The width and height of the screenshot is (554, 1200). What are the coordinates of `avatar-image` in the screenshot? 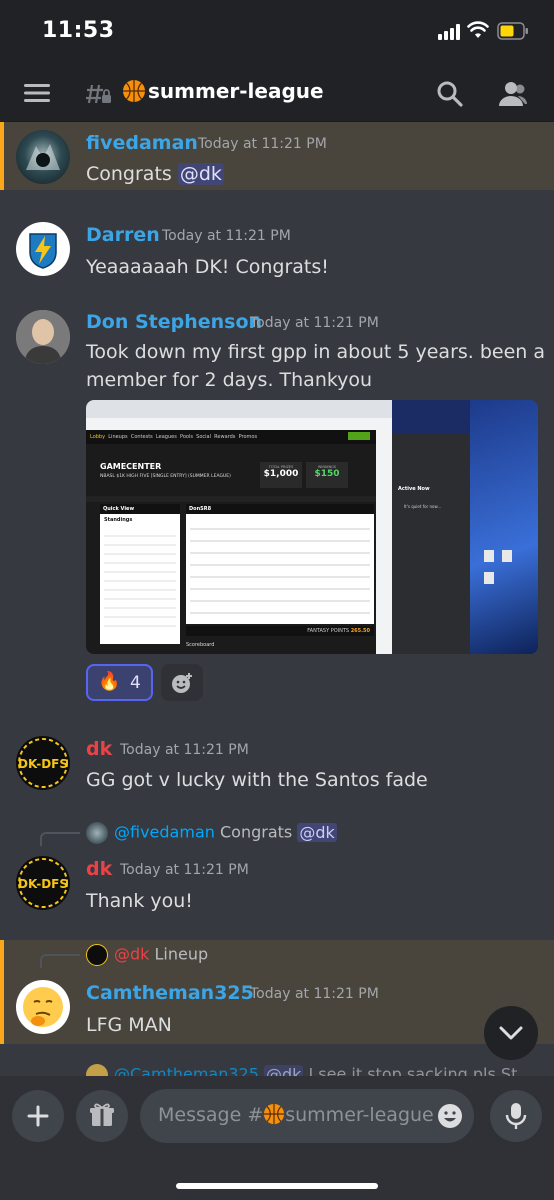 It's located at (43, 157).